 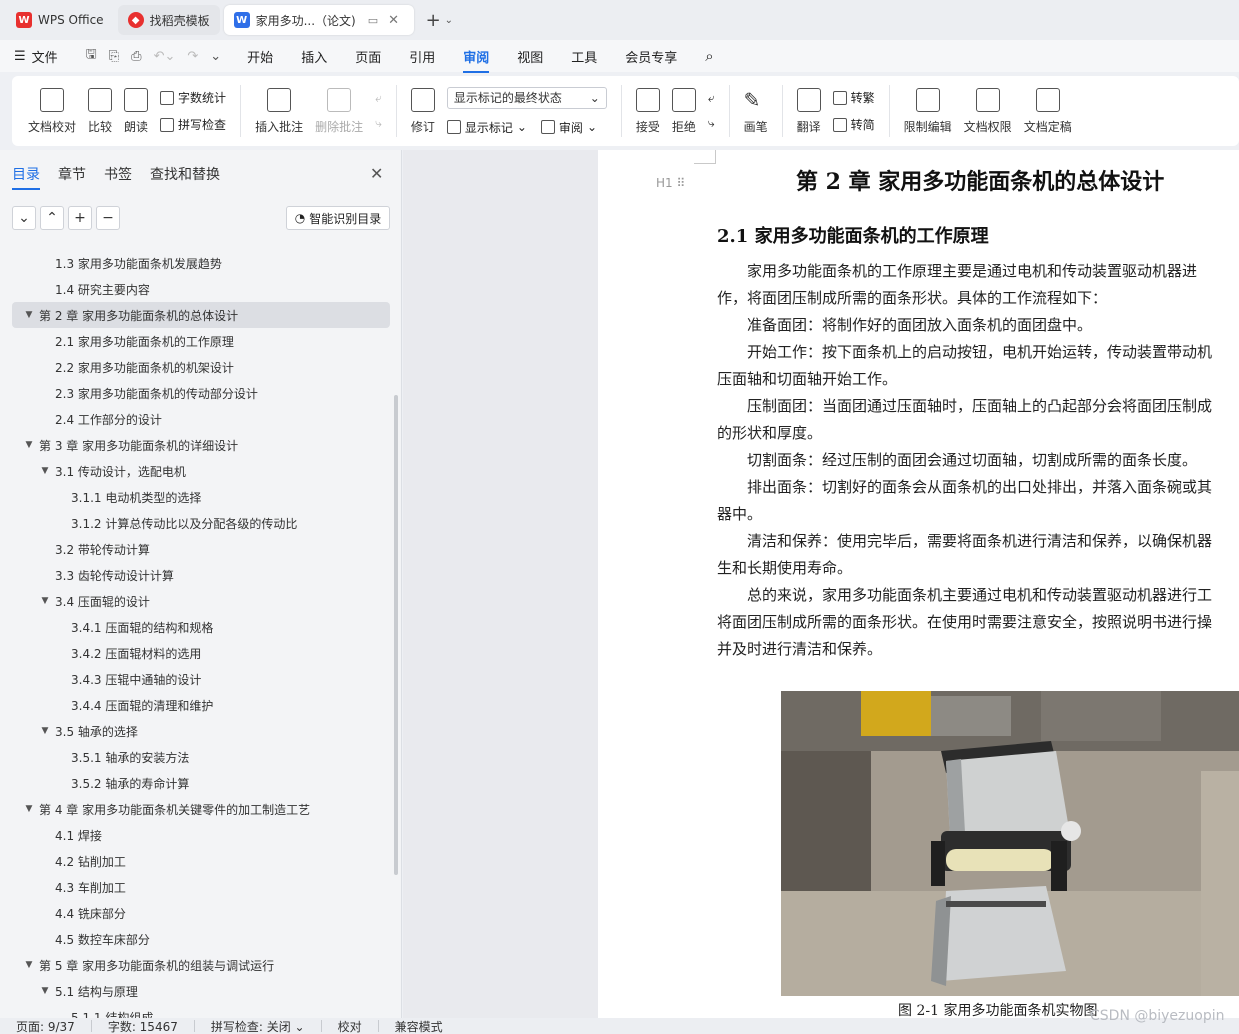 I want to click on toc-item: ▼ 3.5 轴承的选择, so click(x=201, y=731).